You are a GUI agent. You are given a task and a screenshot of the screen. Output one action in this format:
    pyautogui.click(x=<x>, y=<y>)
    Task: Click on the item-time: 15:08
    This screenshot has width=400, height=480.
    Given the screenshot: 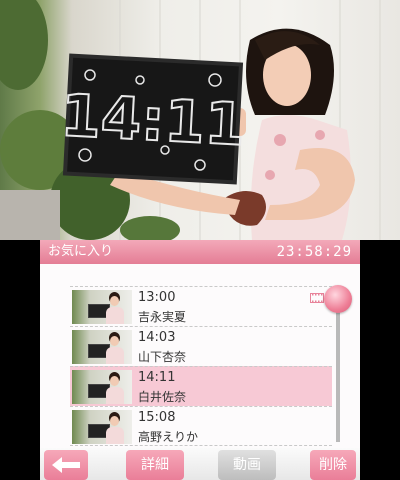 What is the action you would take?
    pyautogui.click(x=157, y=417)
    